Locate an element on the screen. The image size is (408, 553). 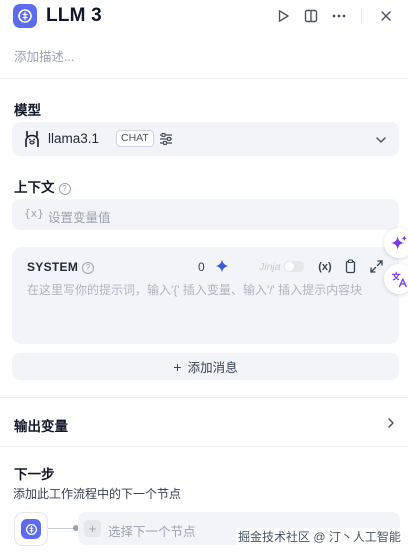
add-message-label: 添加消息 is located at coordinates (212, 368).